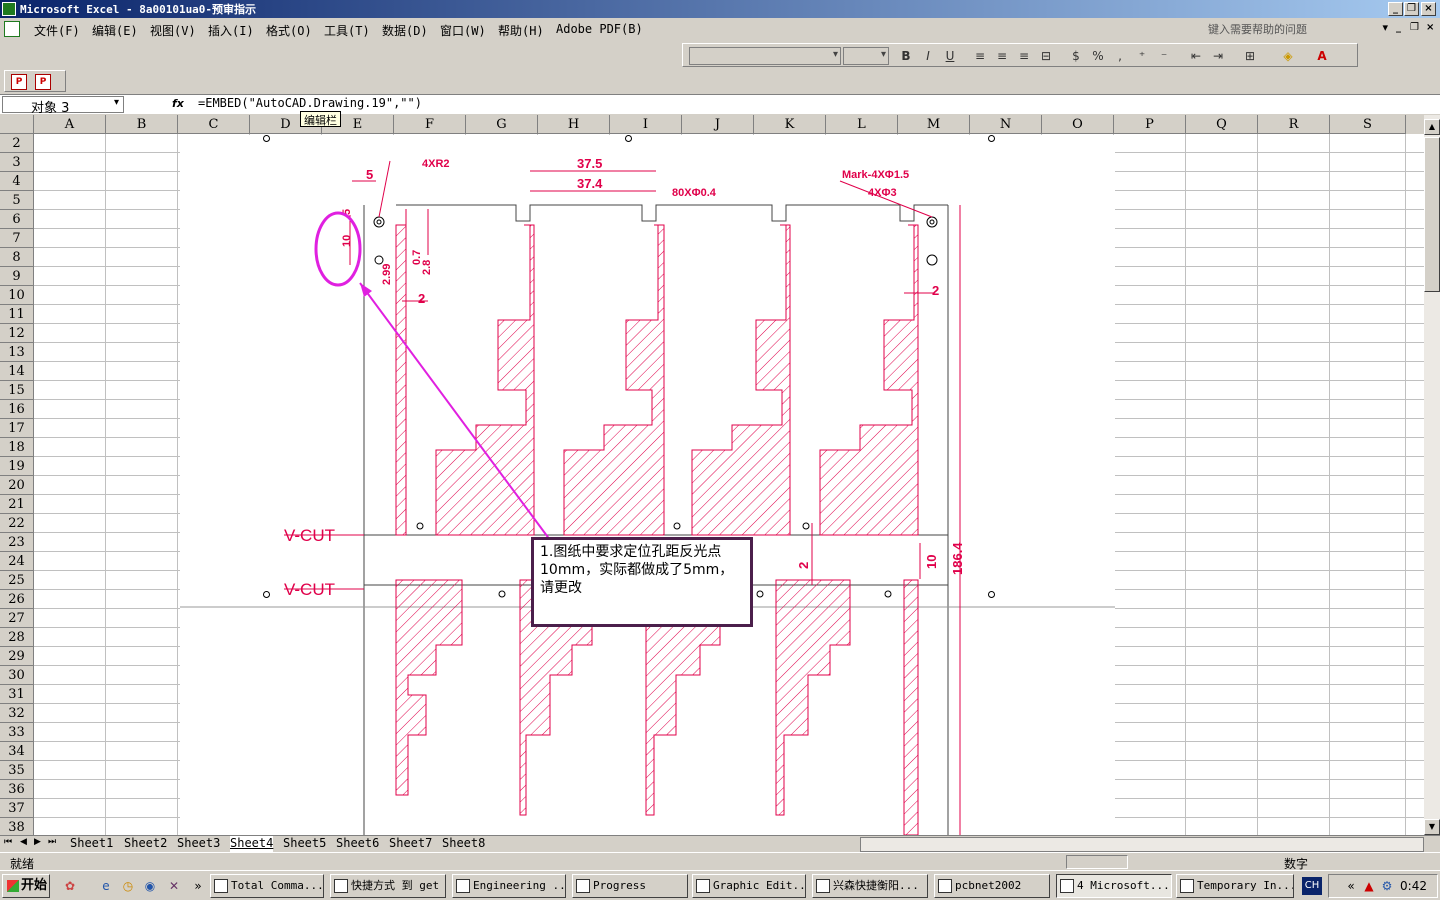  I want to click on review-comment-callout: 1.图纸中要求定位孔距反光点10mm，实际都做成了5mm，请更改, so click(642, 582).